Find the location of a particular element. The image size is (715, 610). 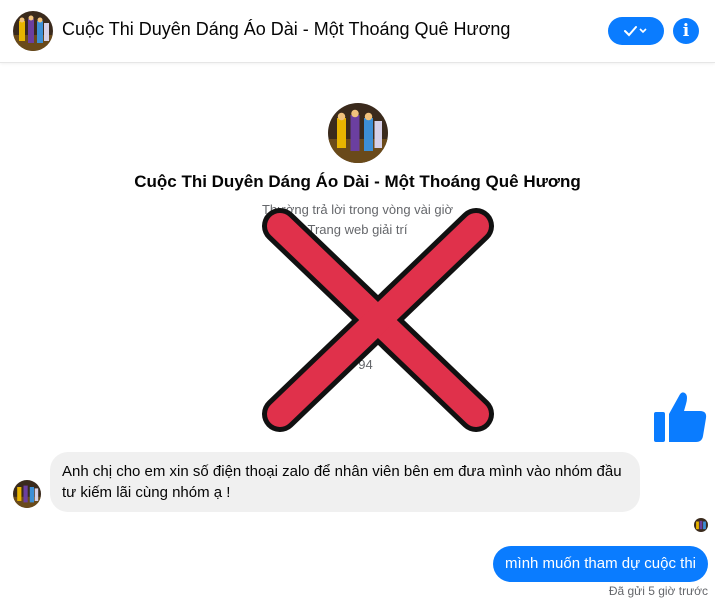

info-icon: i is located at coordinates (686, 31).